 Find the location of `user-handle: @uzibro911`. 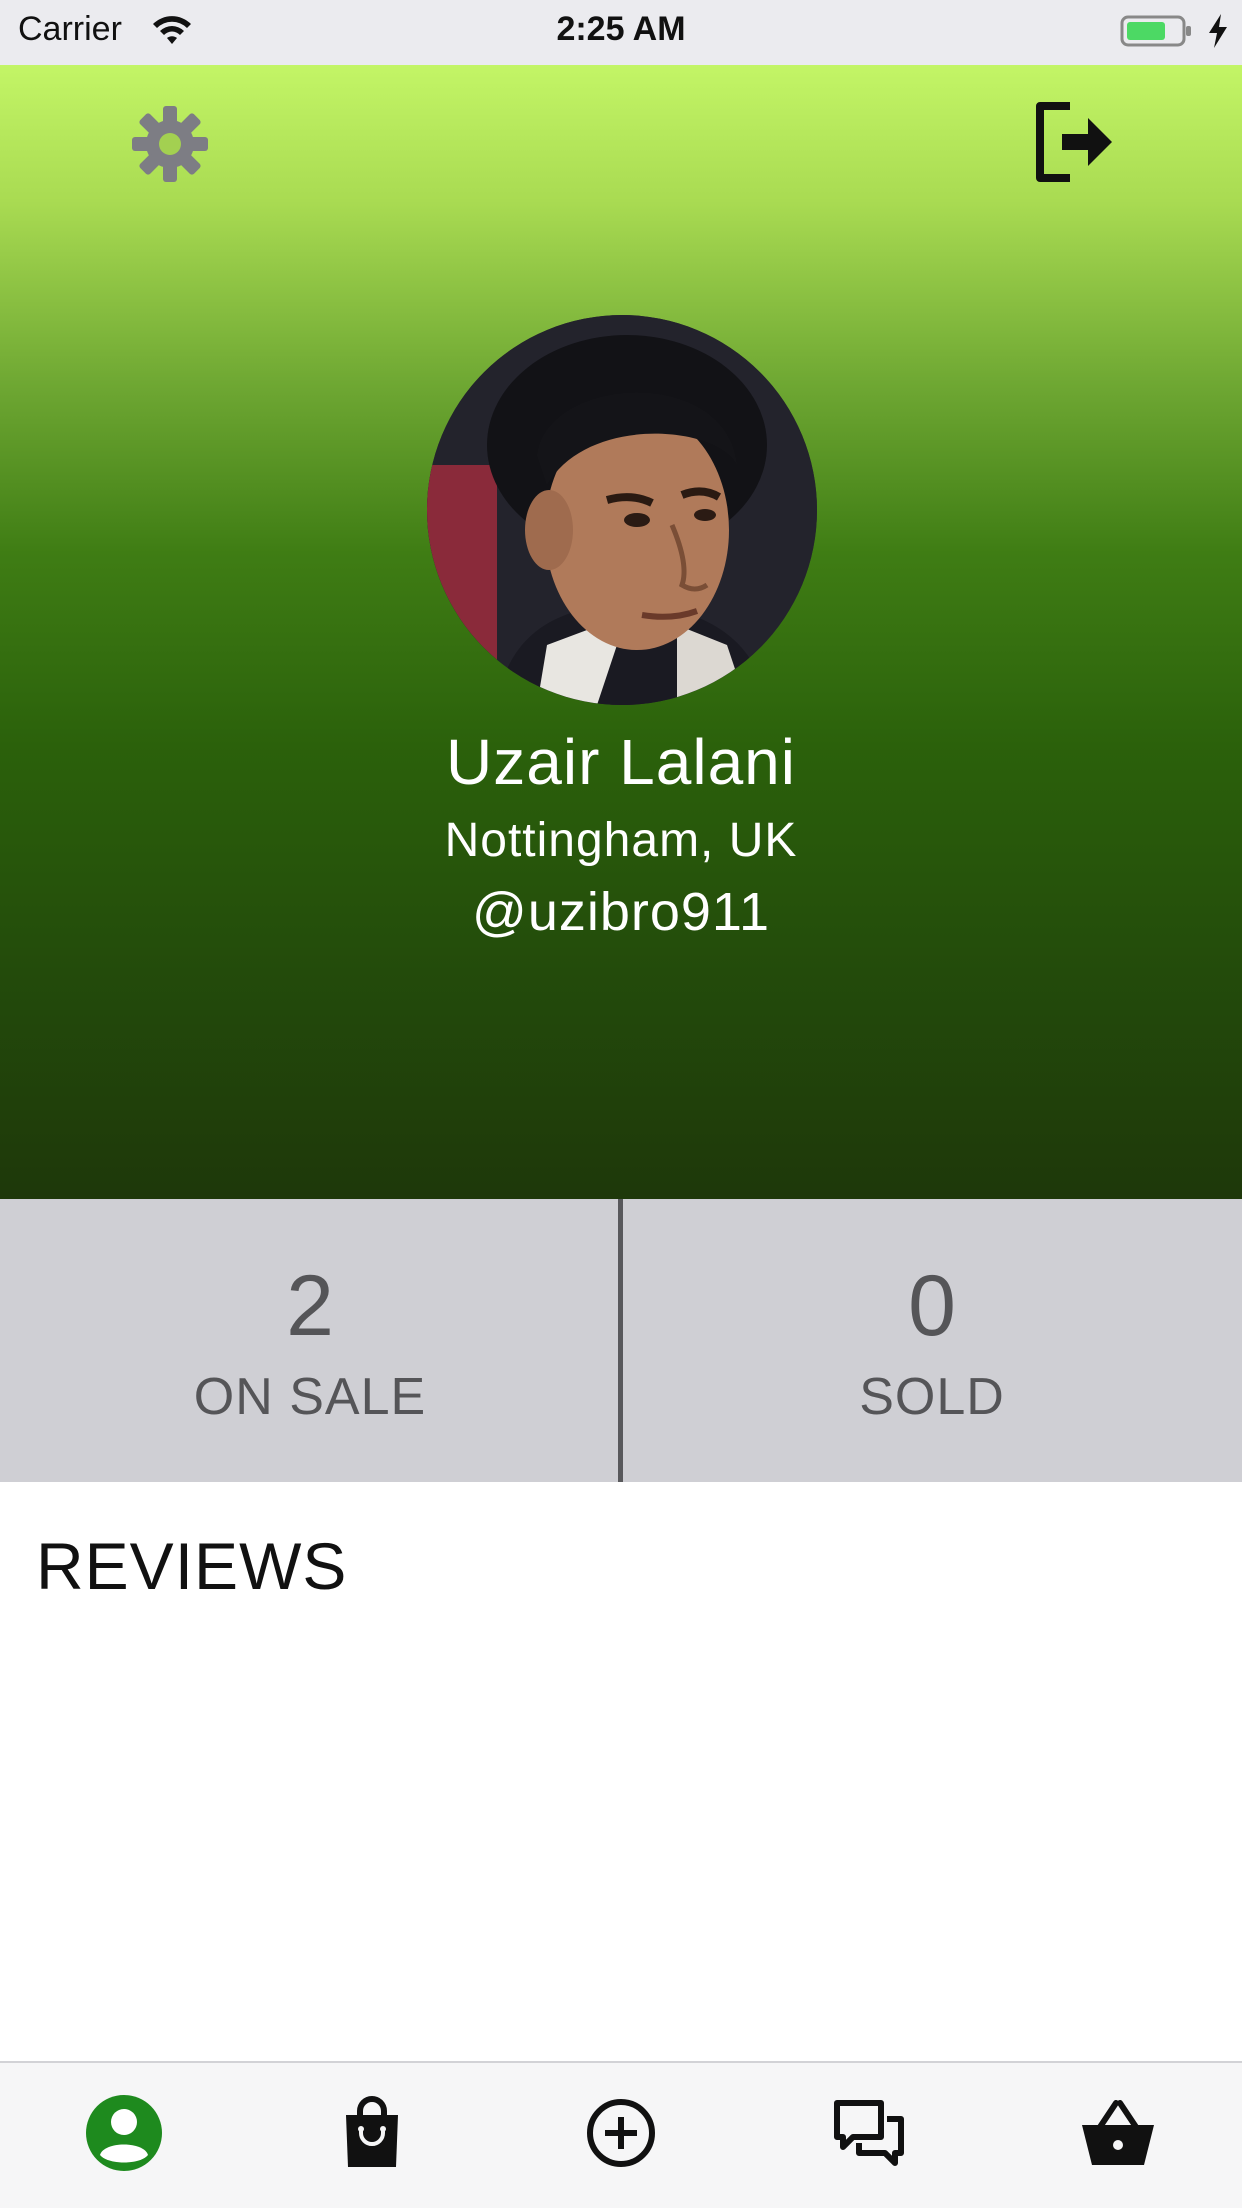

user-handle: @uzibro911 is located at coordinates (621, 912).